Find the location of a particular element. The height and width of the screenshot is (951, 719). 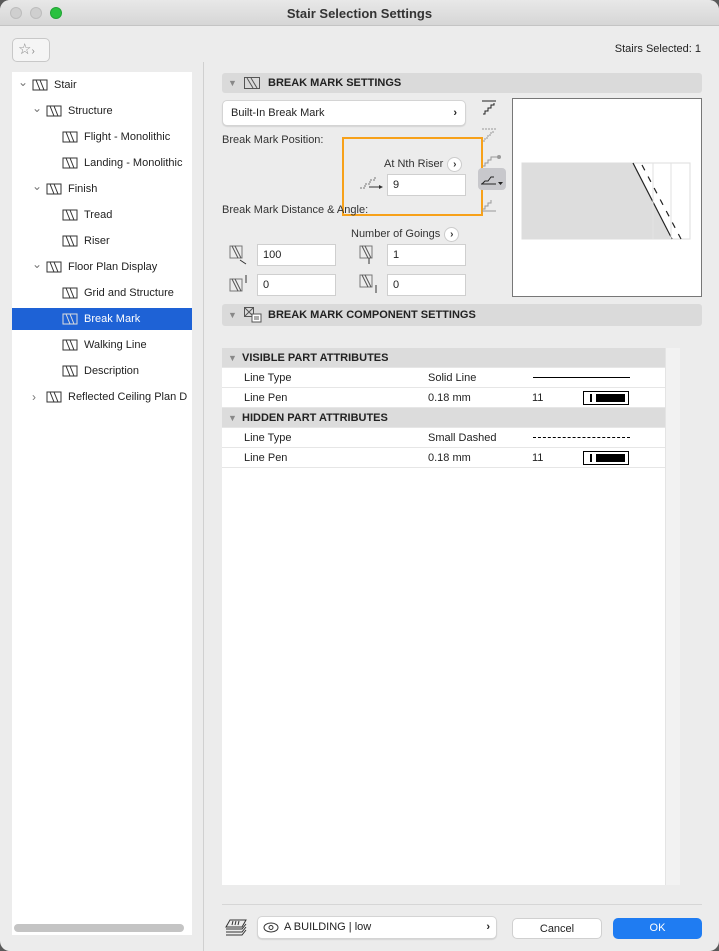

position-bottom-icon is located at coordinates (491, 205).